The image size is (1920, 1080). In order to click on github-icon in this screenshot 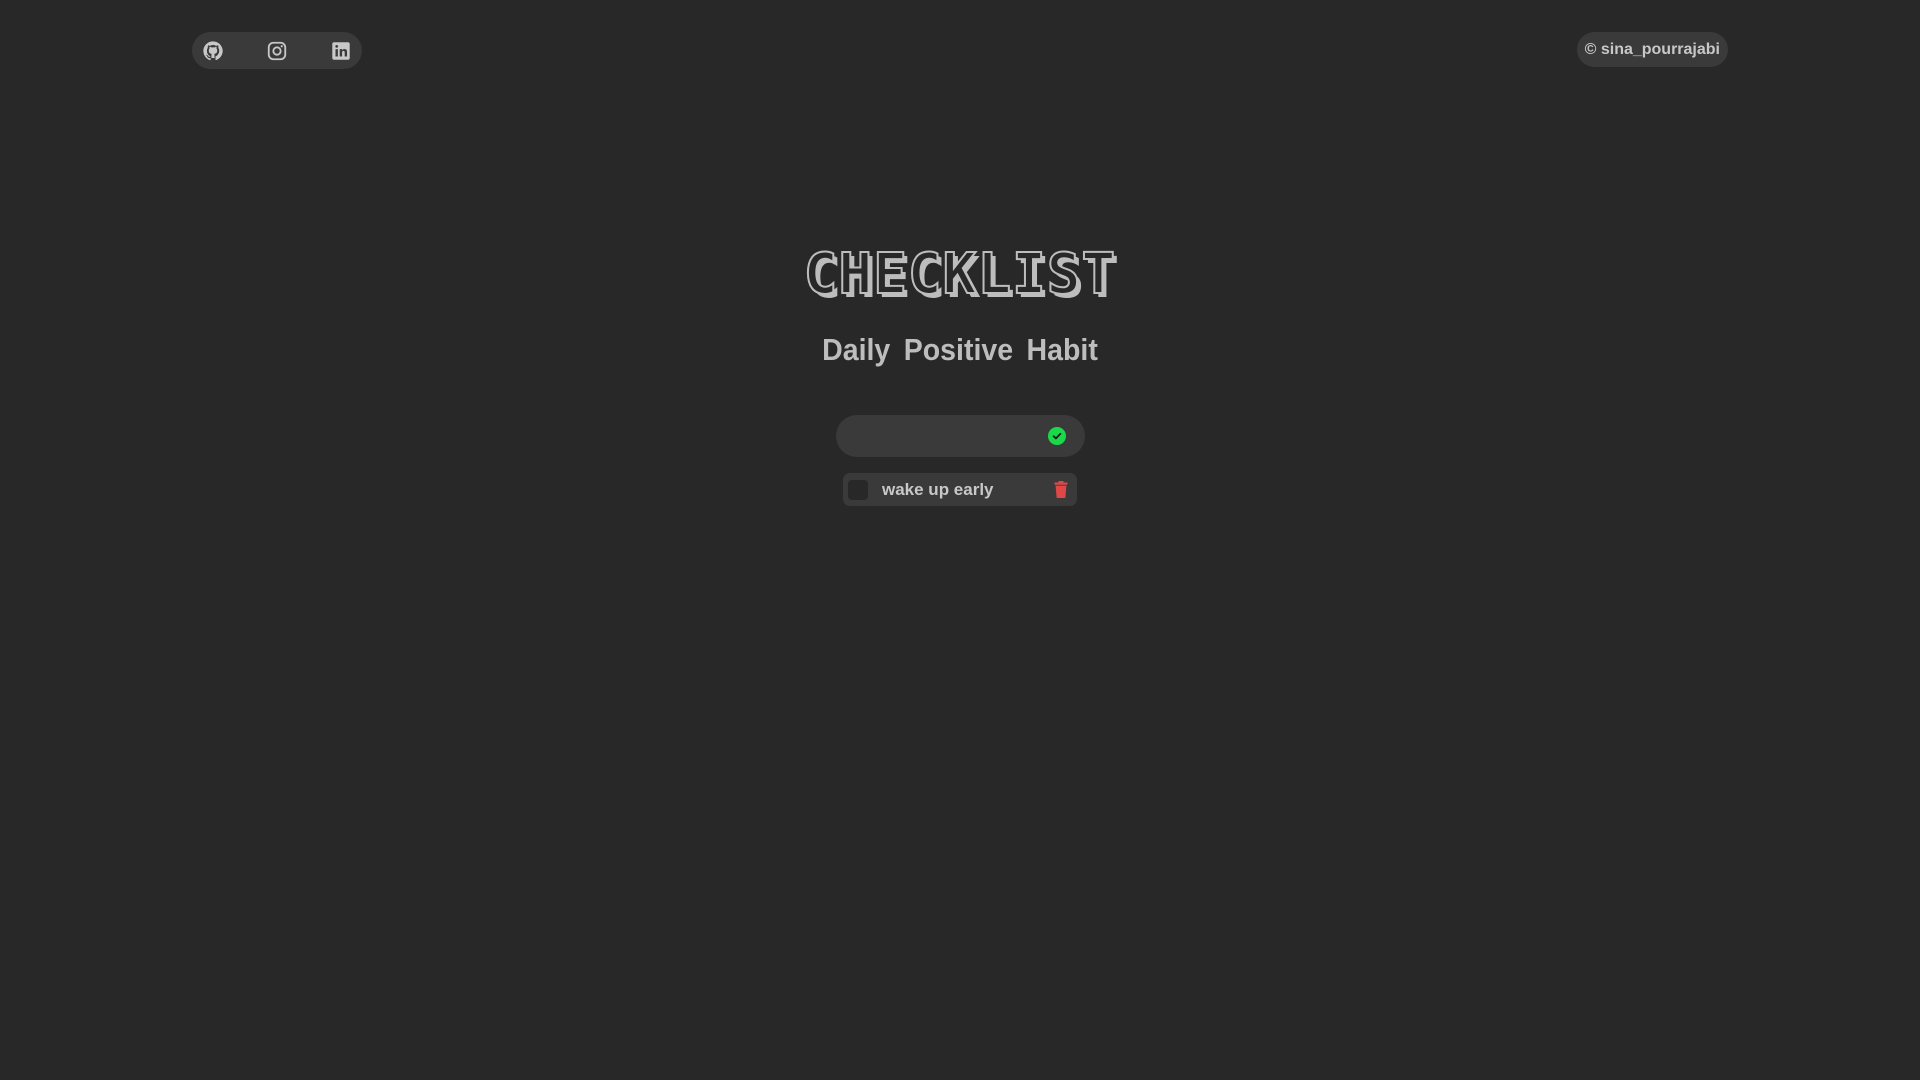, I will do `click(213, 50)`.